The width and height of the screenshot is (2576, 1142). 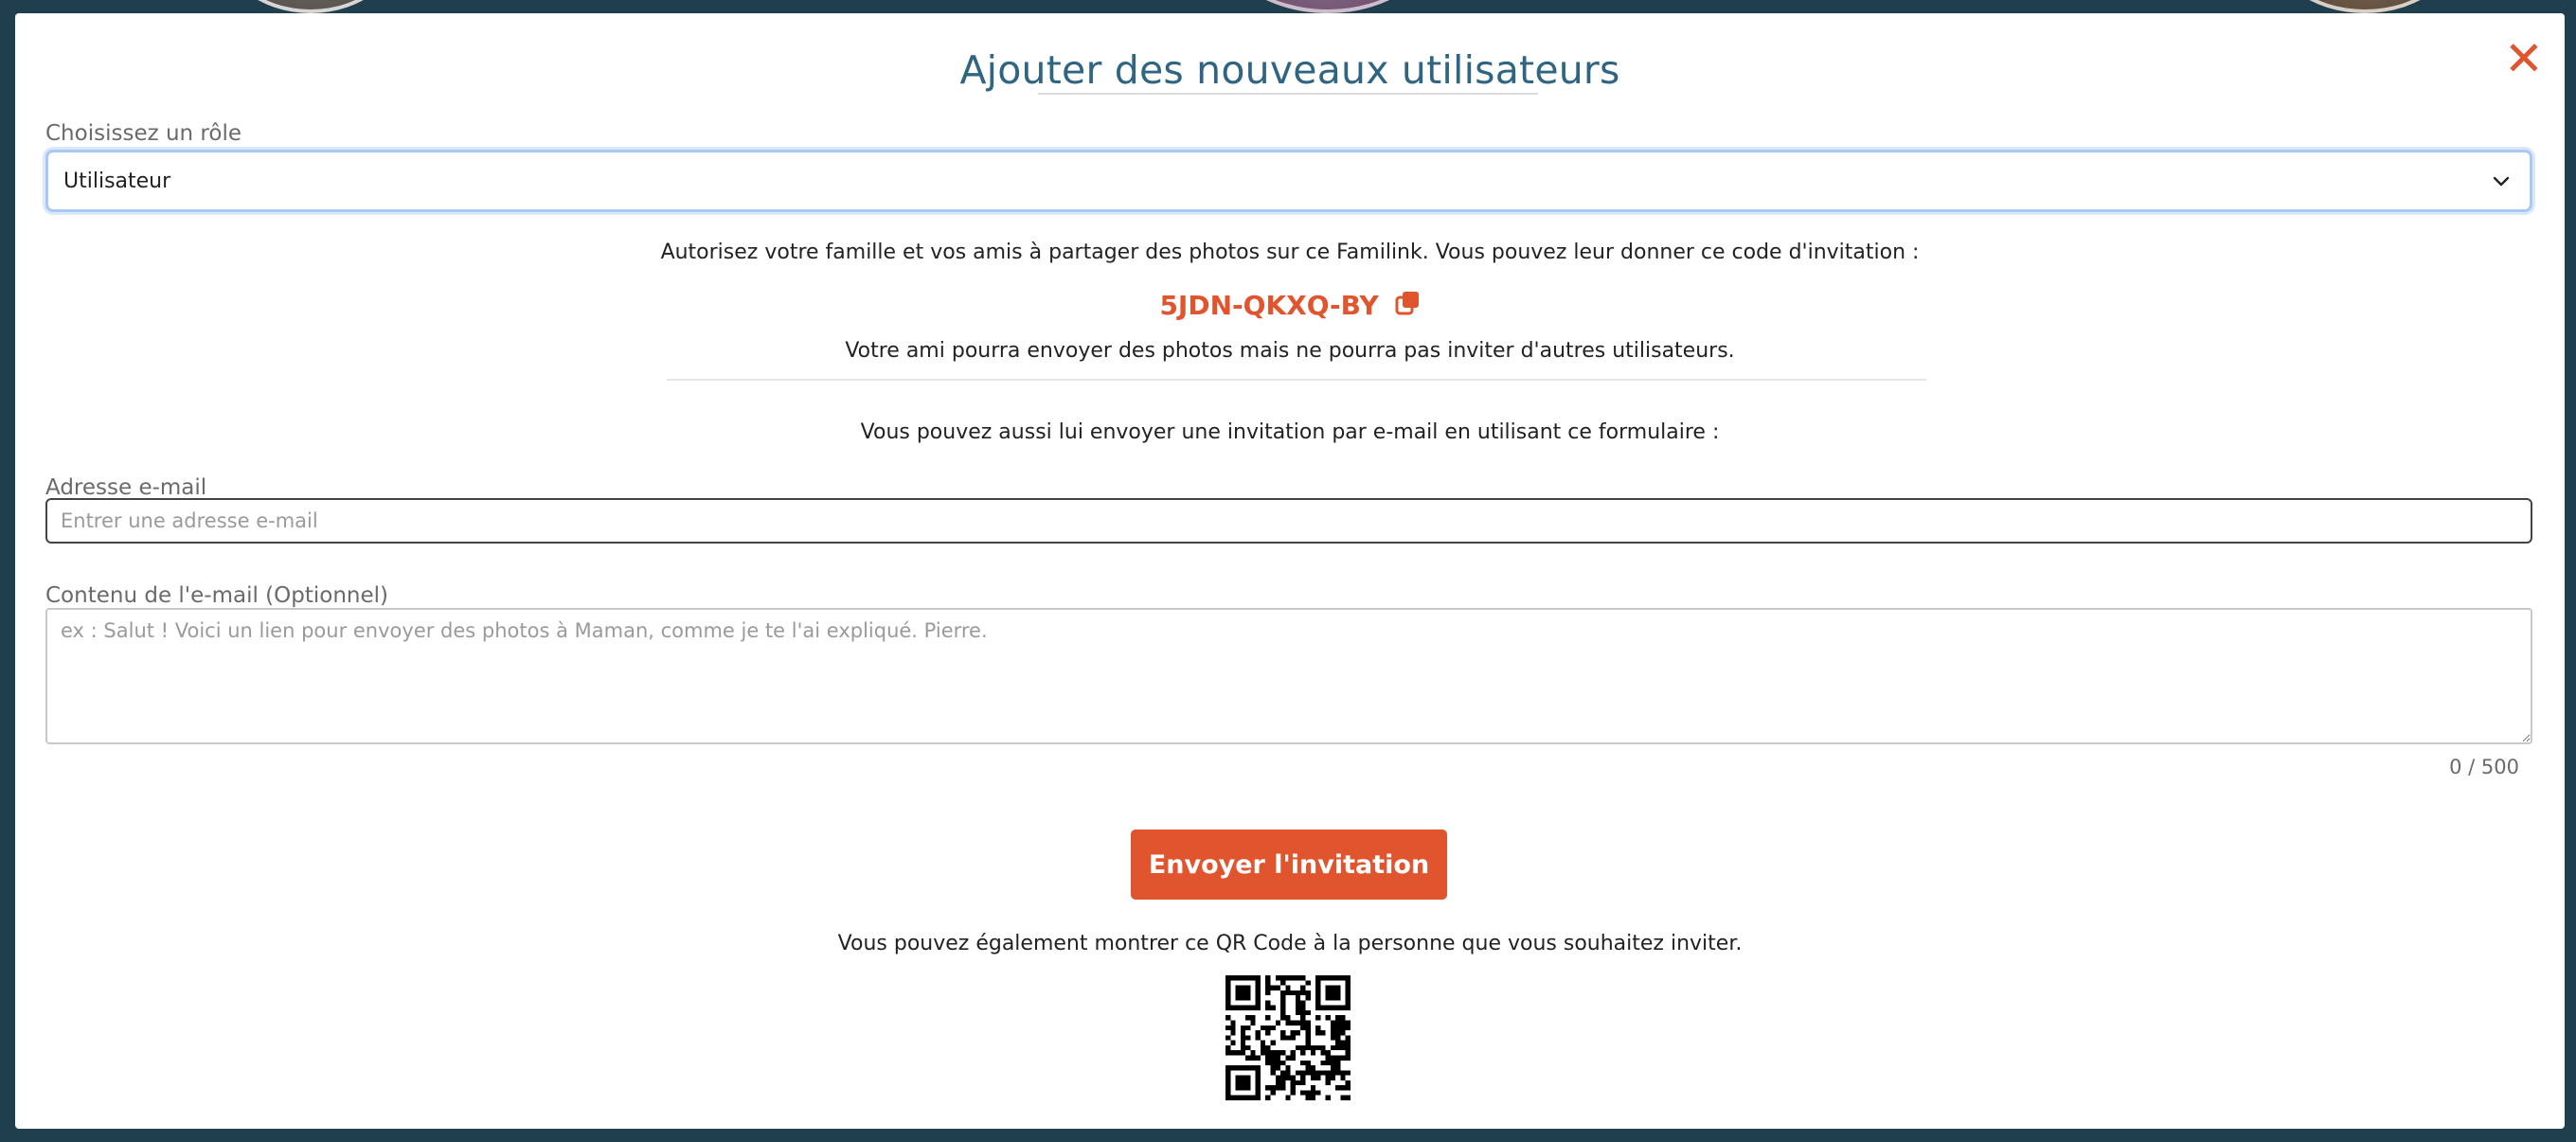 What do you see at coordinates (1407, 303) in the screenshot?
I see `copy-icon` at bounding box center [1407, 303].